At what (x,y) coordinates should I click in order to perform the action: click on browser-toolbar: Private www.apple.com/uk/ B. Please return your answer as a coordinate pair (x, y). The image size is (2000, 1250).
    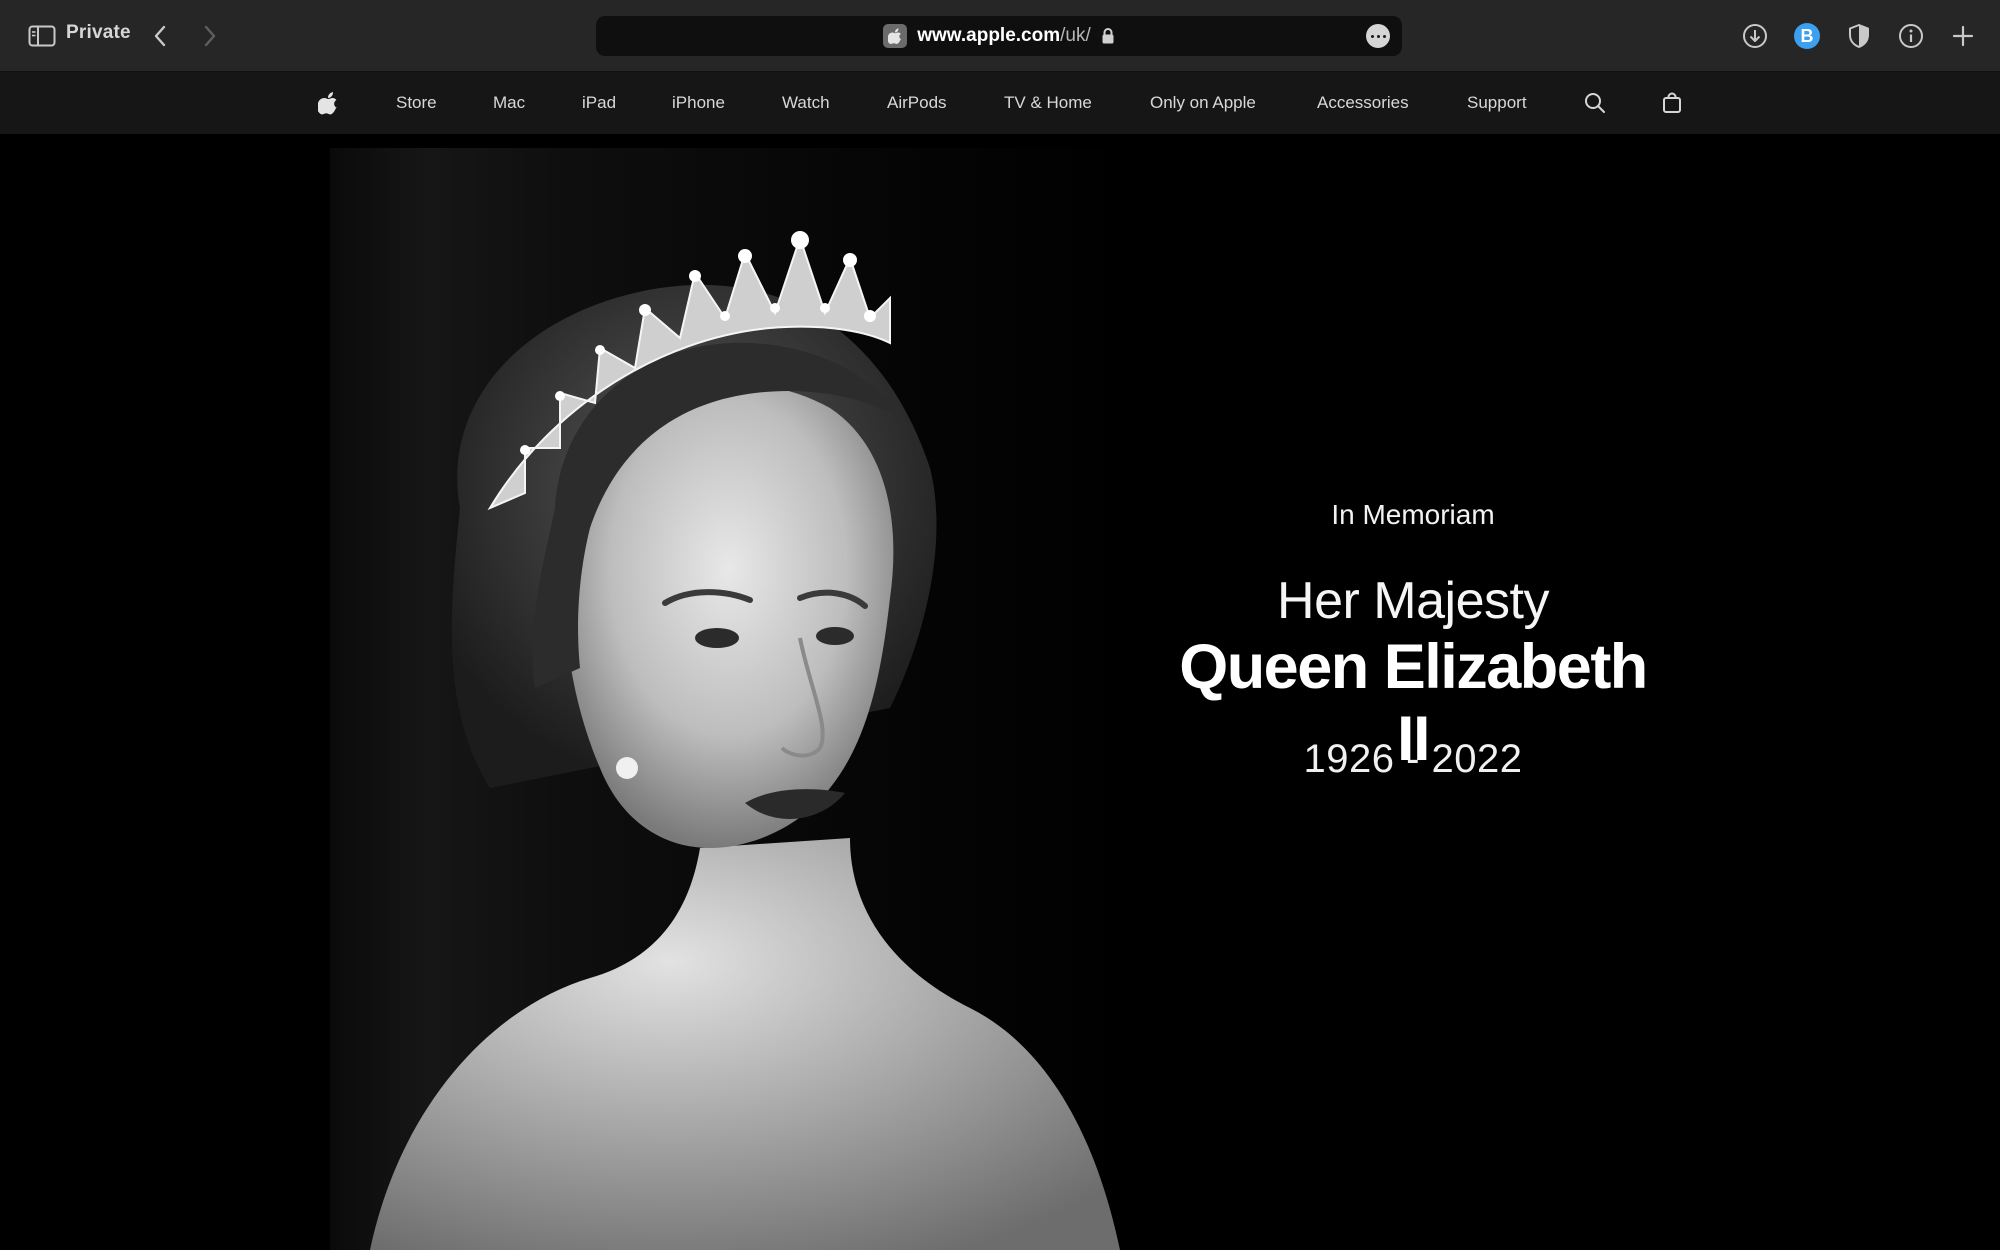
    Looking at the image, I should click on (1000, 36).